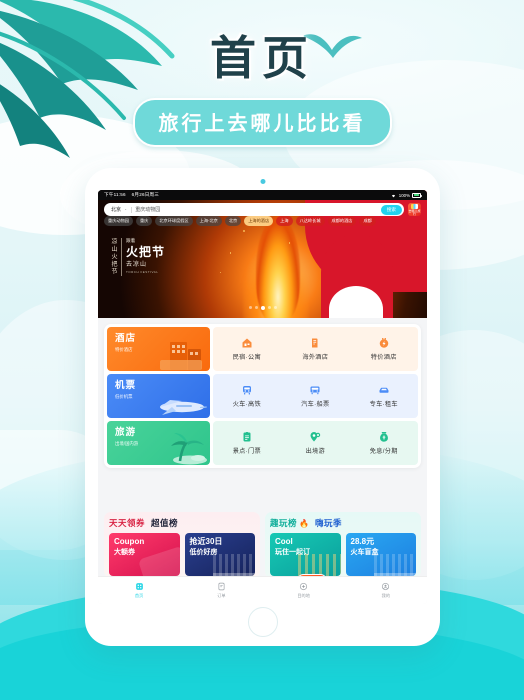 This screenshot has width=524, height=700. What do you see at coordinates (315, 437) in the screenshot?
I see `globe-pin-icon` at bounding box center [315, 437].